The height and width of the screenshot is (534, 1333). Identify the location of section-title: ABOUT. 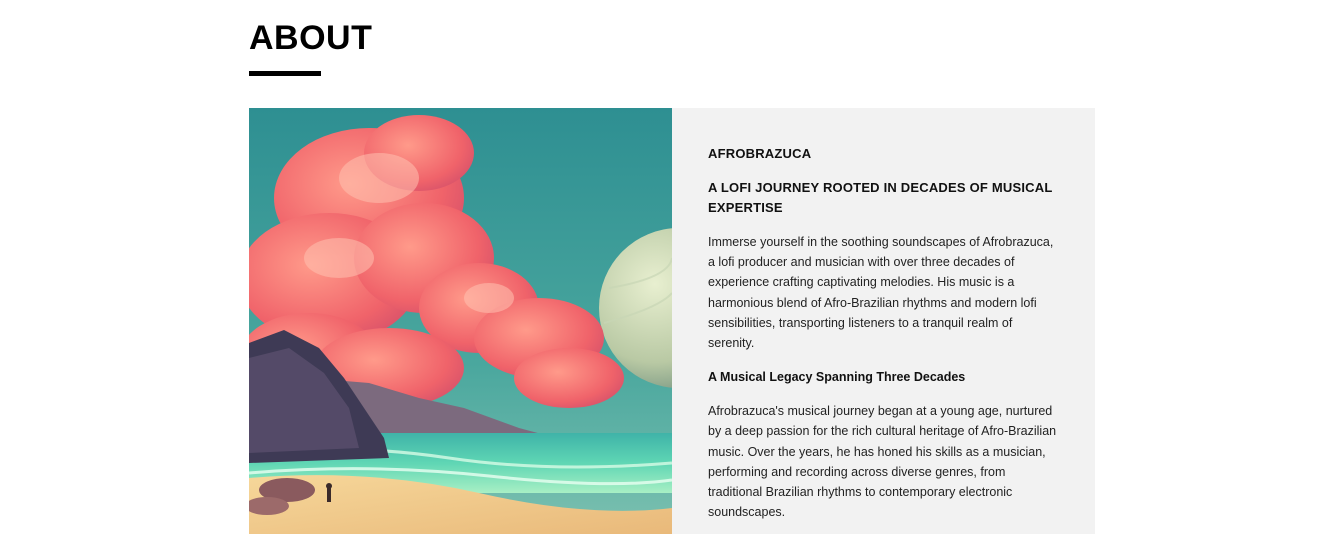
(311, 38).